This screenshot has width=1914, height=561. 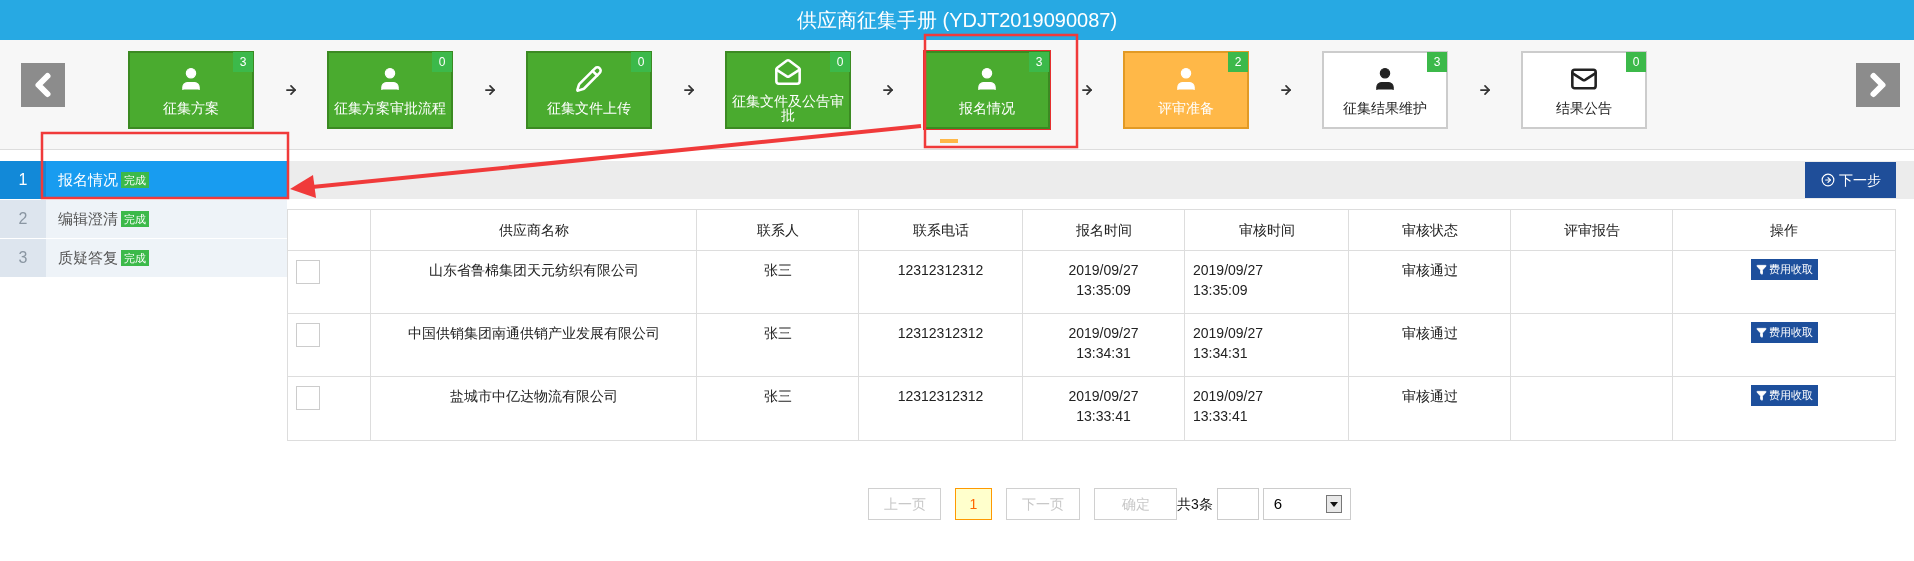 I want to click on step-label: 征集方案审批流程, so click(x=390, y=108).